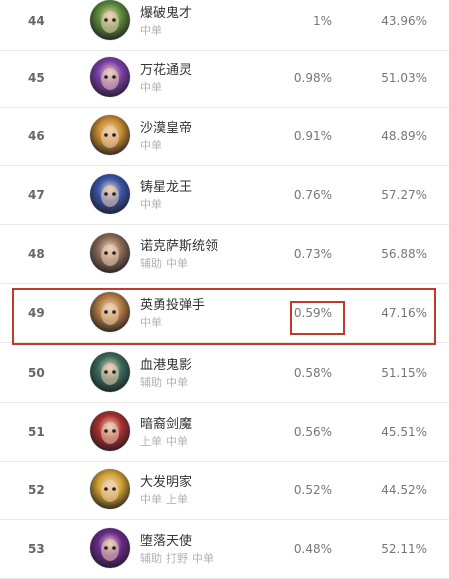 The width and height of the screenshot is (449, 579). Describe the element at coordinates (224, 432) in the screenshot. I see `table-row: 51 暗裔剑魔 上单 中单 0.56% 45.51%` at that location.